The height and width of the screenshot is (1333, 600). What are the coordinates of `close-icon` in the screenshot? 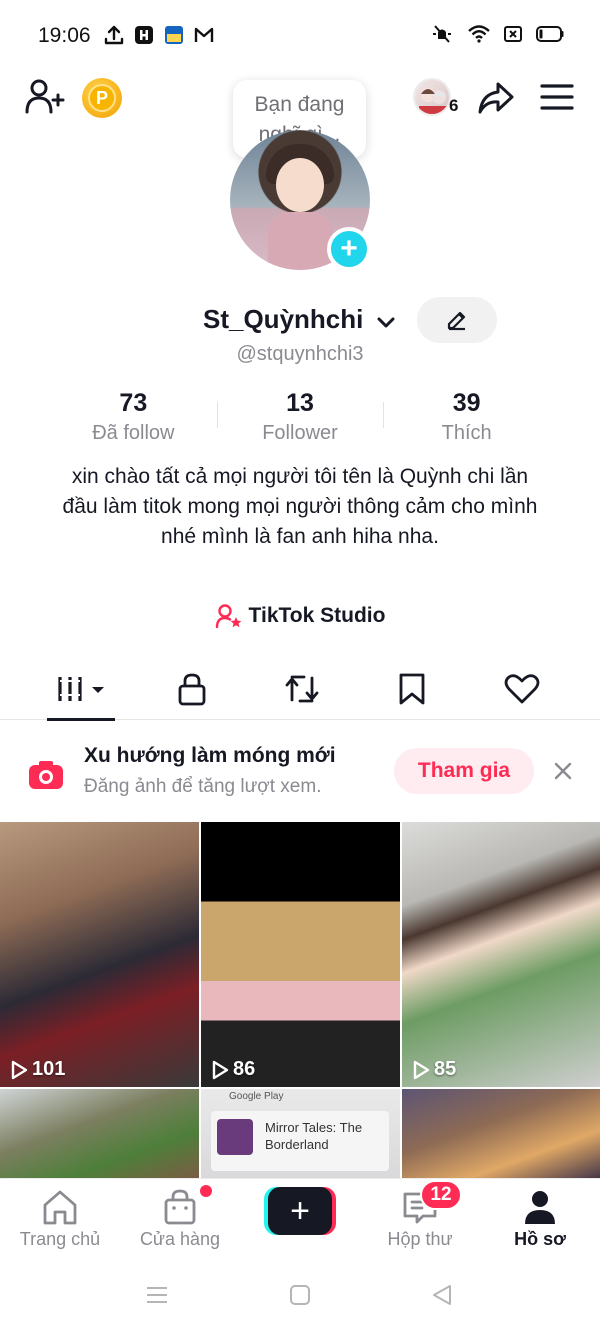 It's located at (563, 771).